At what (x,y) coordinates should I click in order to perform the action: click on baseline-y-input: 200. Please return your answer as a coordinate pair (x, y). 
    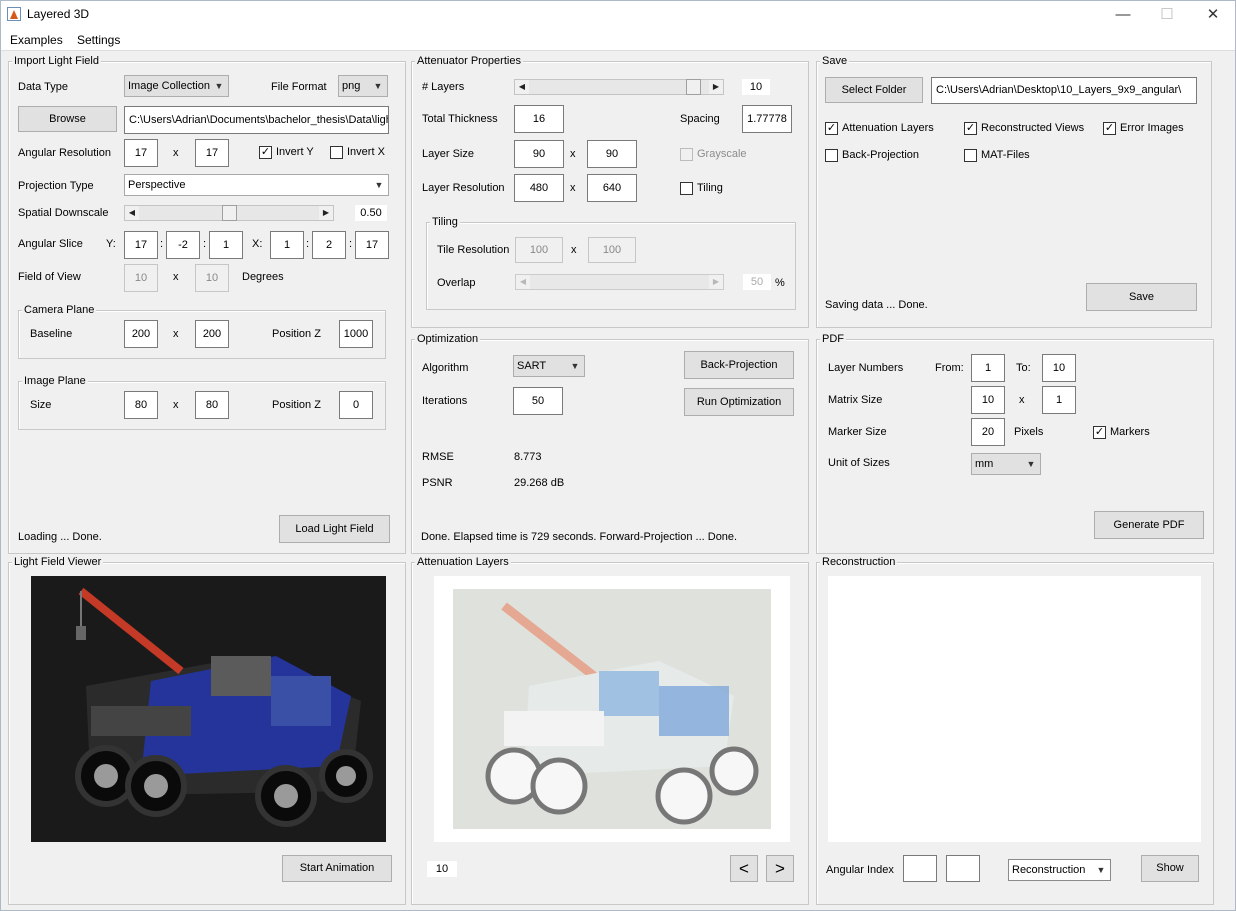
    Looking at the image, I should click on (212, 334).